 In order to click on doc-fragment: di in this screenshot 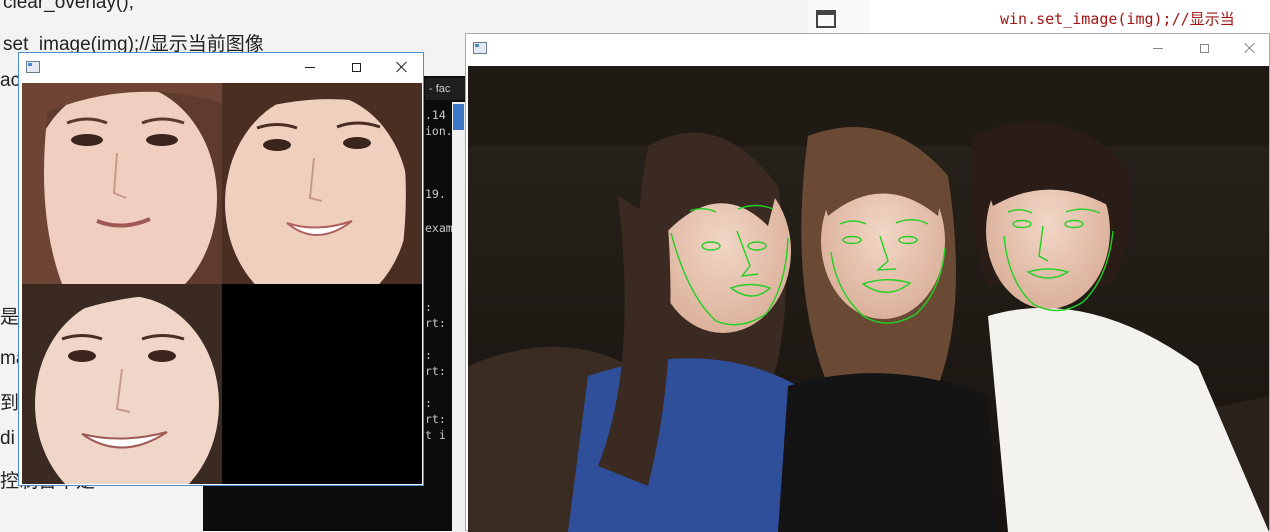, I will do `click(7, 438)`.